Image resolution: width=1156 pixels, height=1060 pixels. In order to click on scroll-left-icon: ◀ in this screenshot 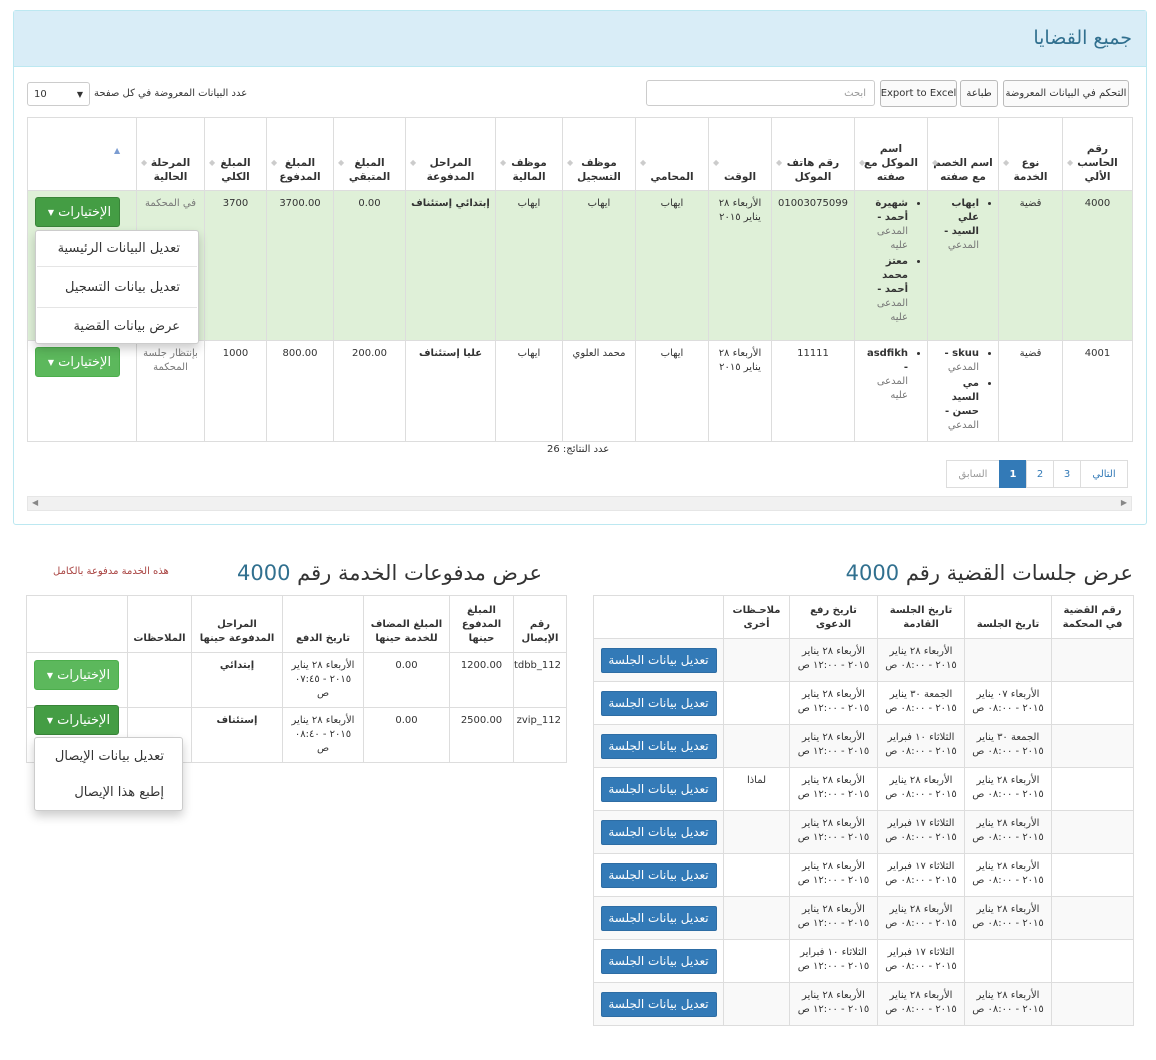, I will do `click(35, 502)`.